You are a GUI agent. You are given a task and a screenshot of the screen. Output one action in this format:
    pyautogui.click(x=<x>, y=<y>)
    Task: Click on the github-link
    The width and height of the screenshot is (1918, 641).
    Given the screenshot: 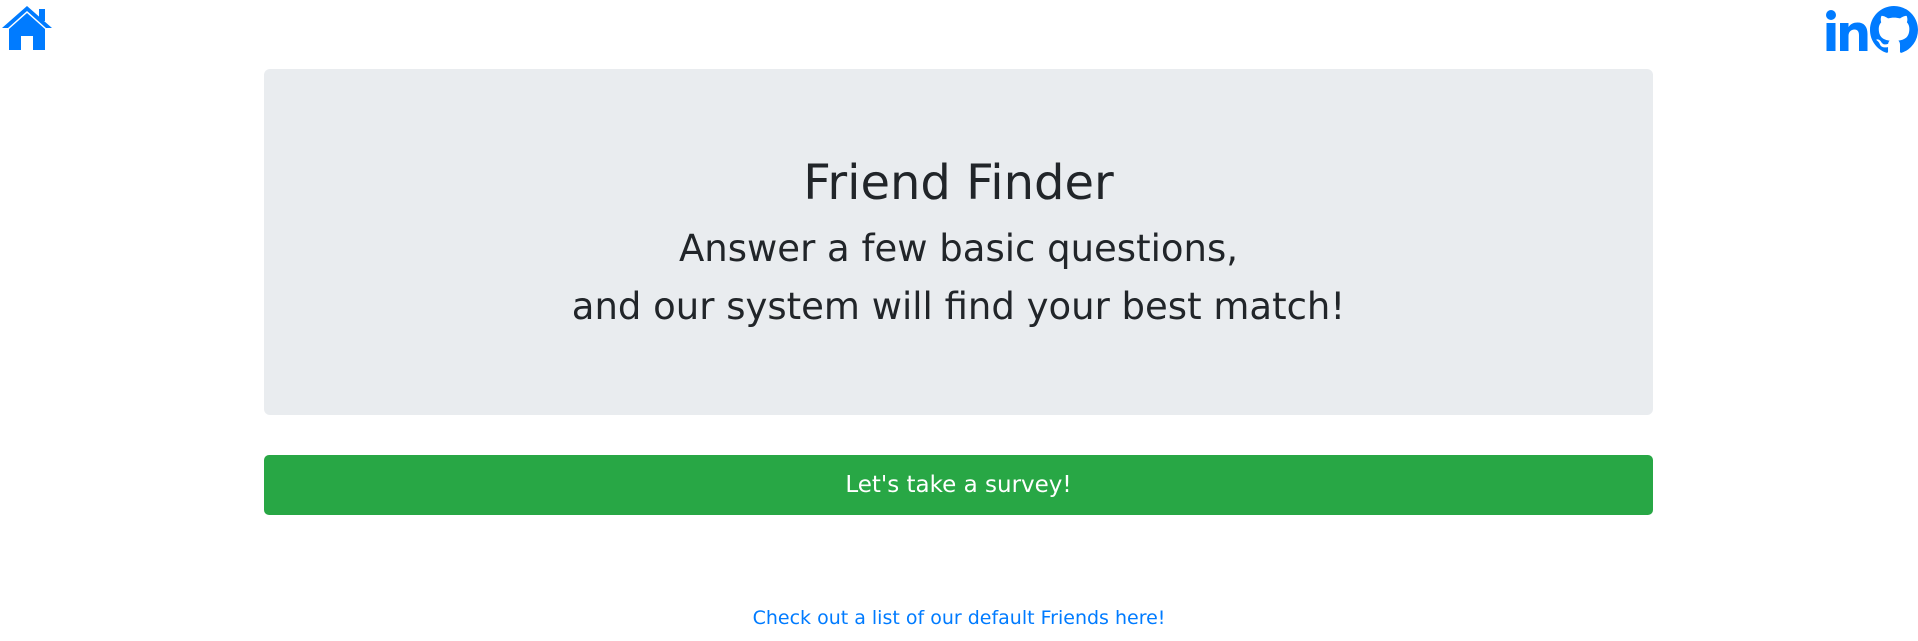 What is the action you would take?
    pyautogui.click(x=1894, y=30)
    